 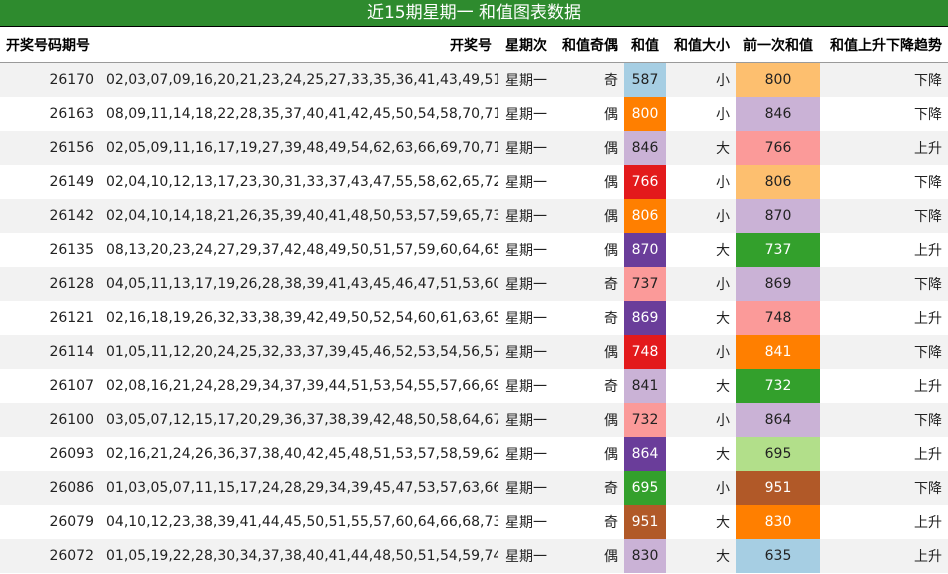 I want to click on cell-issue: 26093, so click(x=71, y=454).